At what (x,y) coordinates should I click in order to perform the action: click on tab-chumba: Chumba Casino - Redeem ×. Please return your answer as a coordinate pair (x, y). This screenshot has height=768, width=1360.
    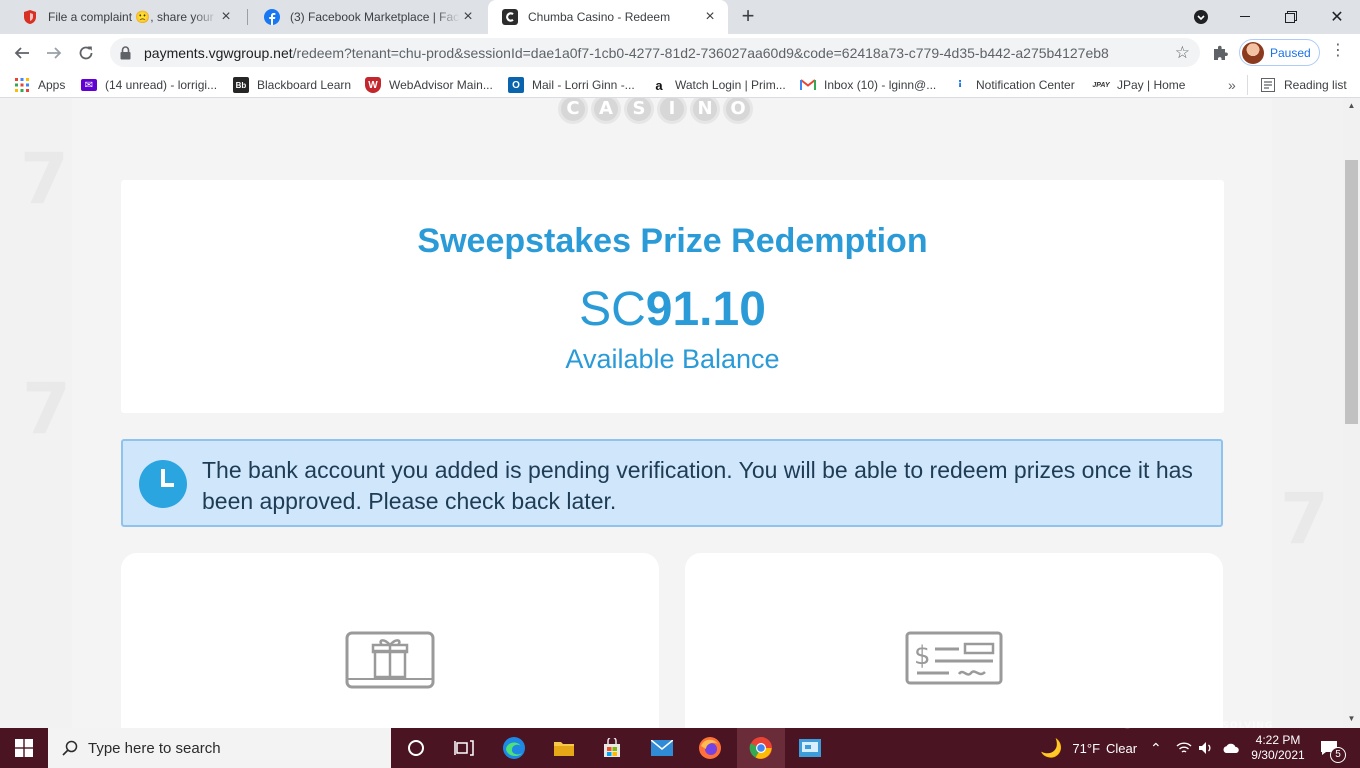
    Looking at the image, I should click on (608, 17).